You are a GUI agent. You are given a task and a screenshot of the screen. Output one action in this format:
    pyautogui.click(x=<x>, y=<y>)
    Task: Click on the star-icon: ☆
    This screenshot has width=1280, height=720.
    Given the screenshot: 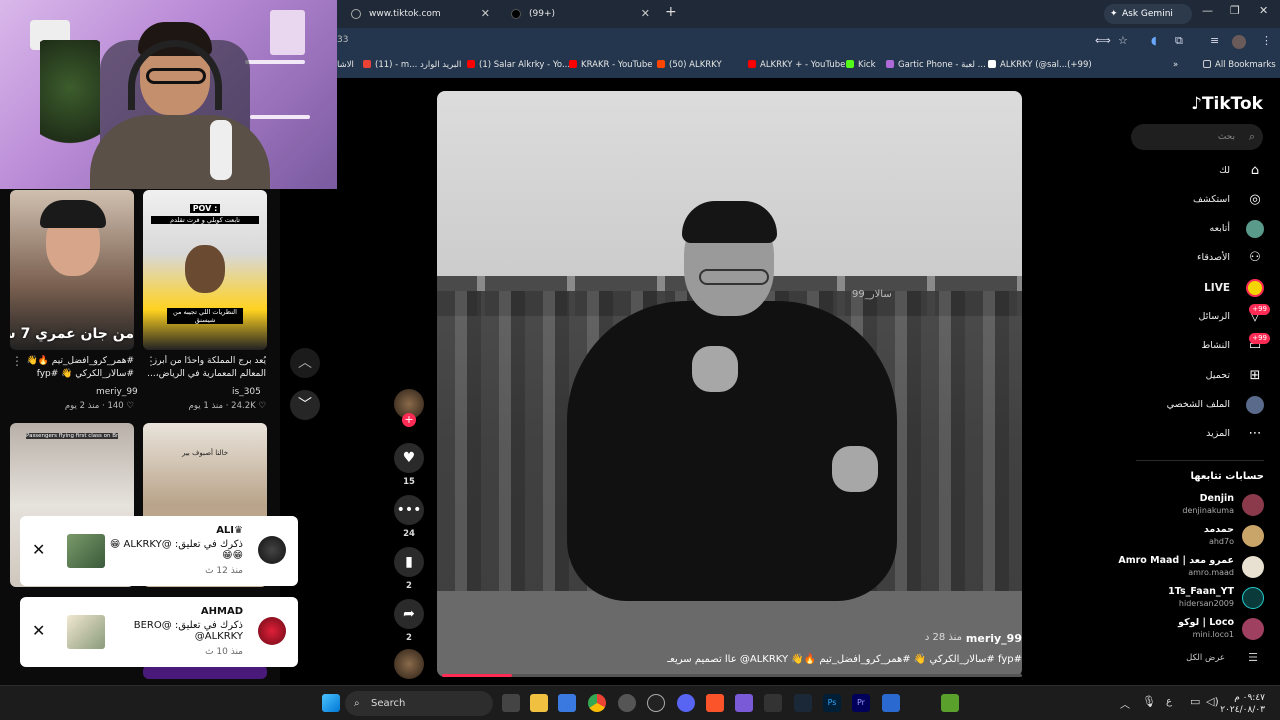 What is the action you would take?
    pyautogui.click(x=1123, y=40)
    